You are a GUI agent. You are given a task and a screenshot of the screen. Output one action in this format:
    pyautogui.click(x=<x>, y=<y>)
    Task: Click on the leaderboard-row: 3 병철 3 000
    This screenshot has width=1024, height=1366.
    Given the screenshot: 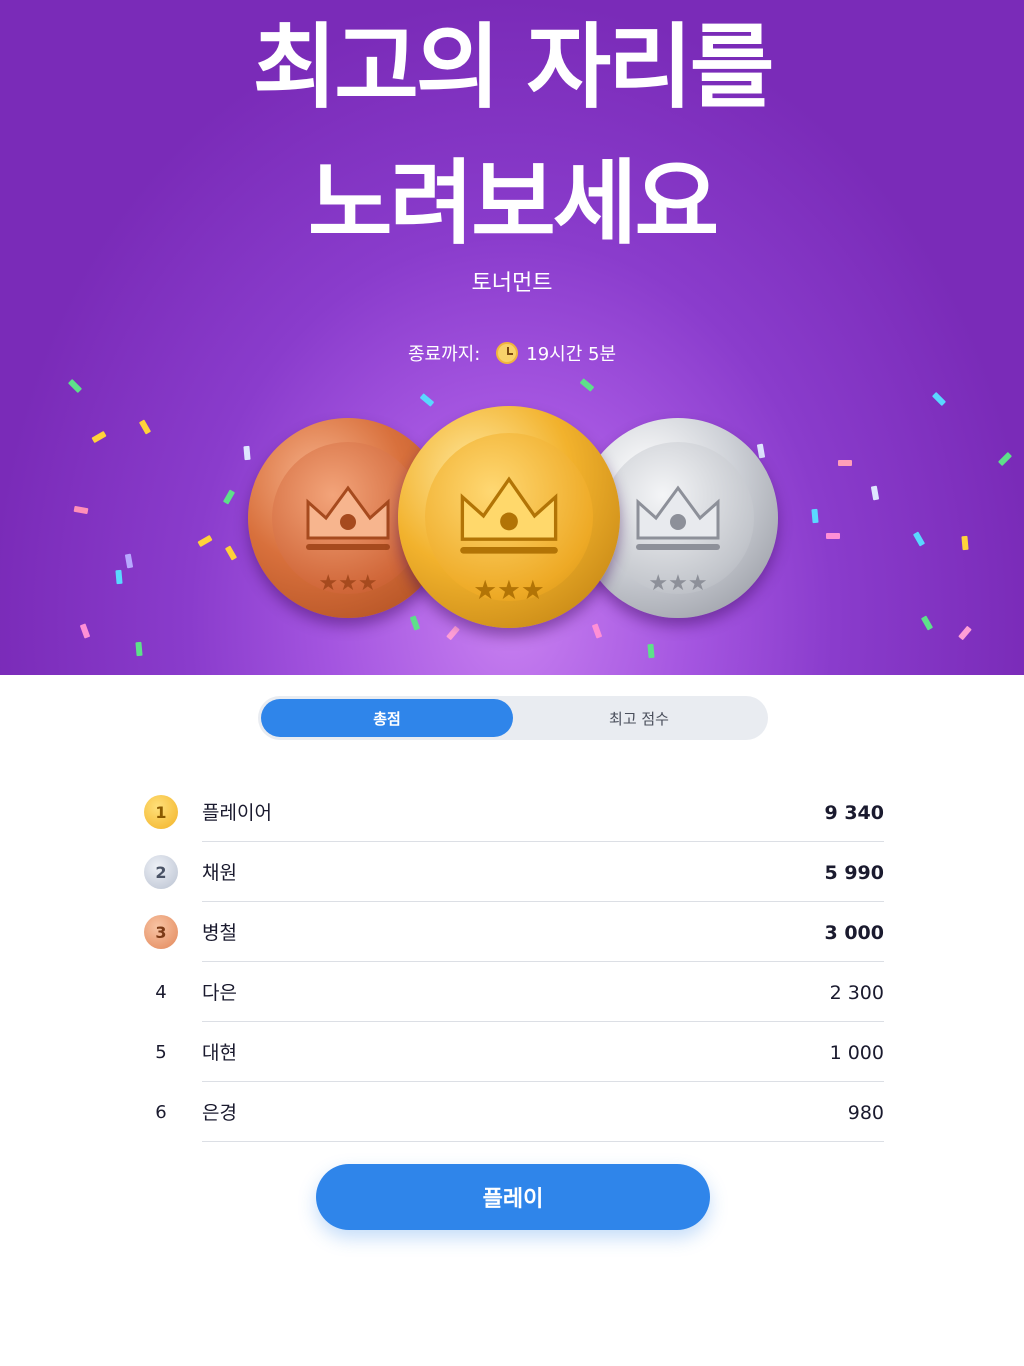 What is the action you would take?
    pyautogui.click(x=507, y=932)
    